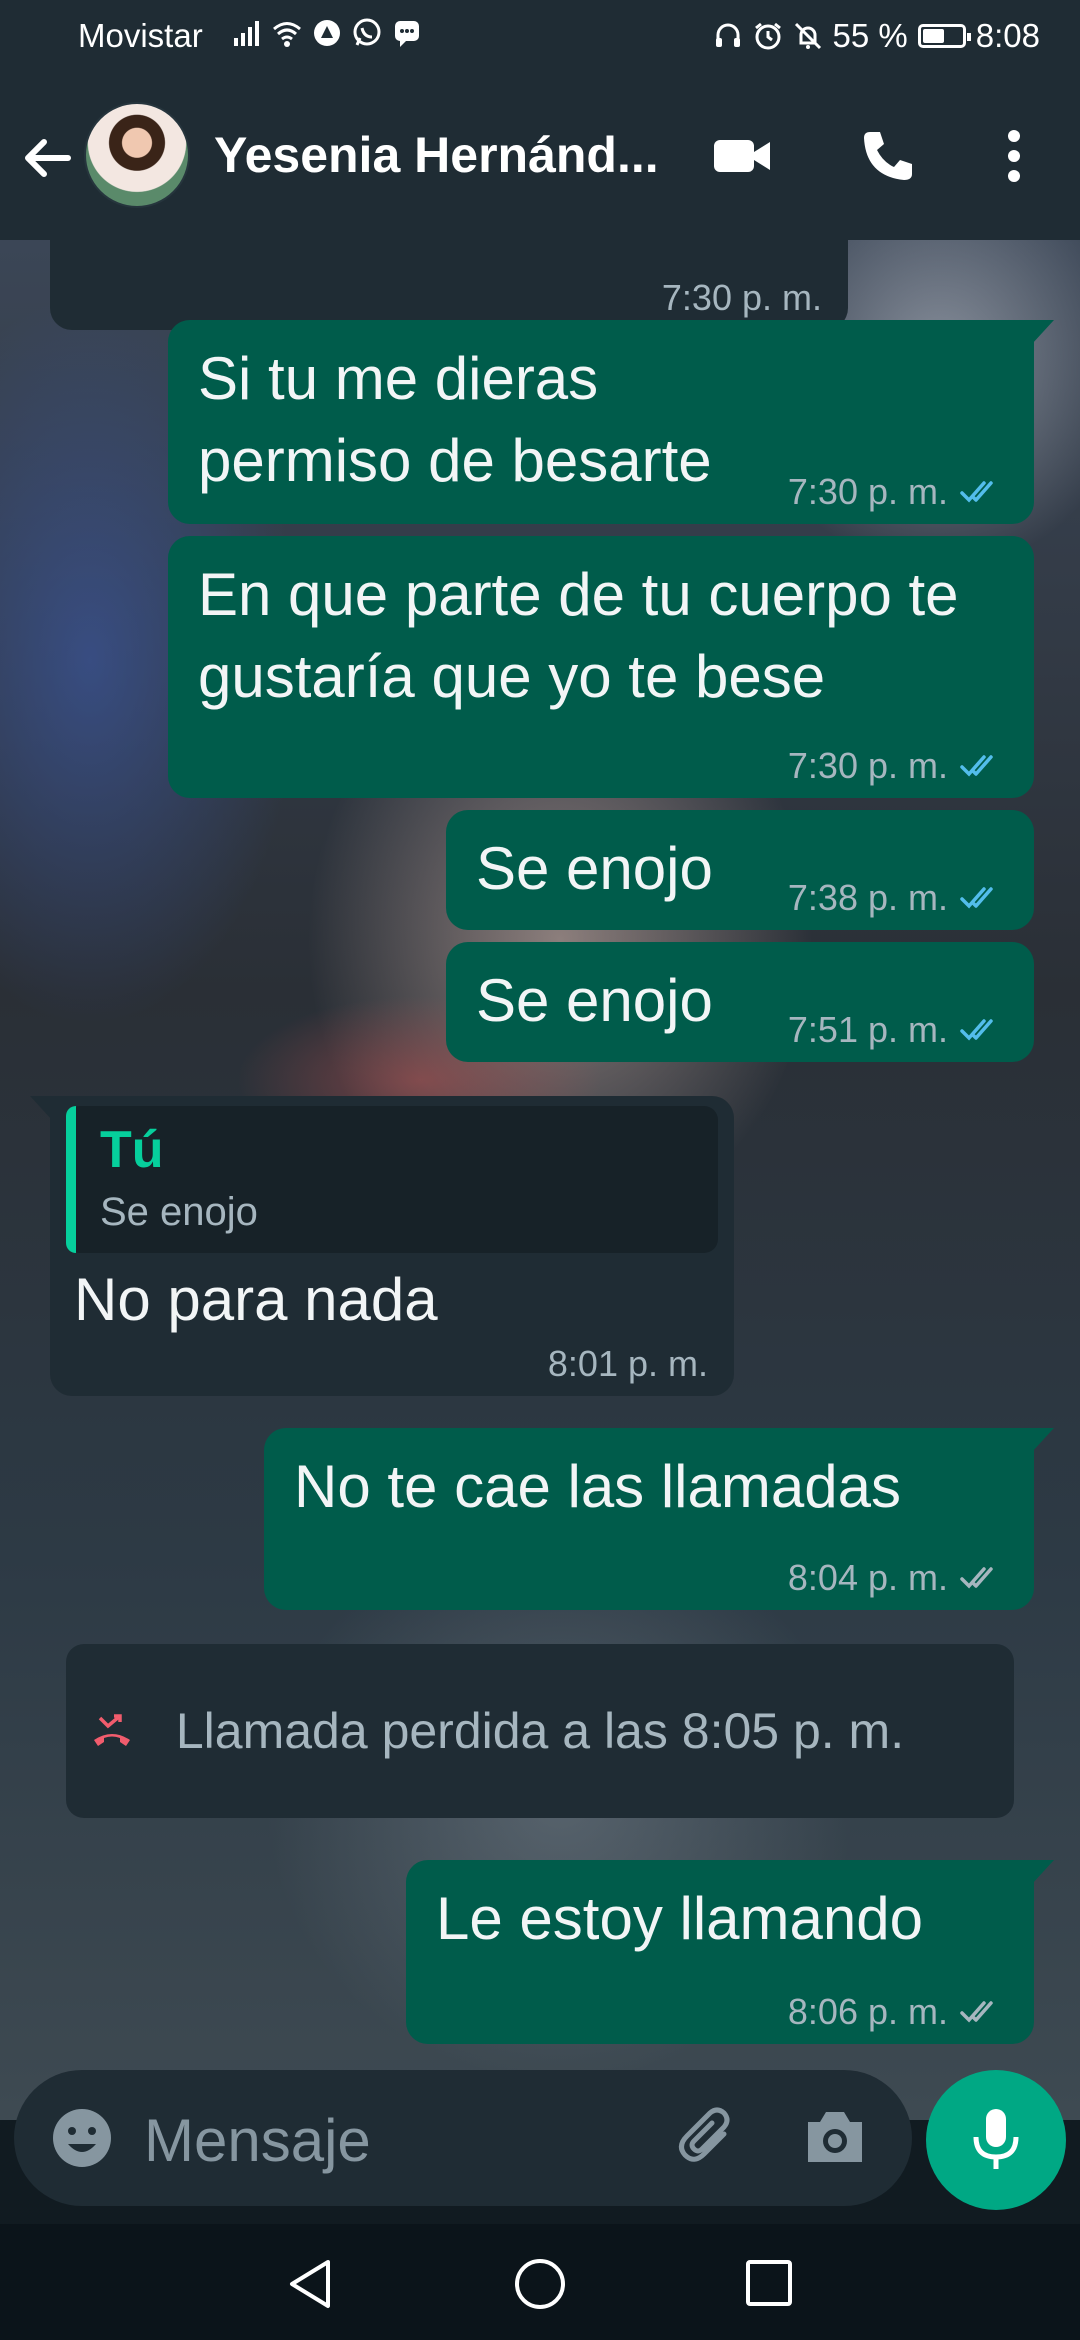 The image size is (1080, 2340). I want to click on app-notification-icon, so click(327, 33).